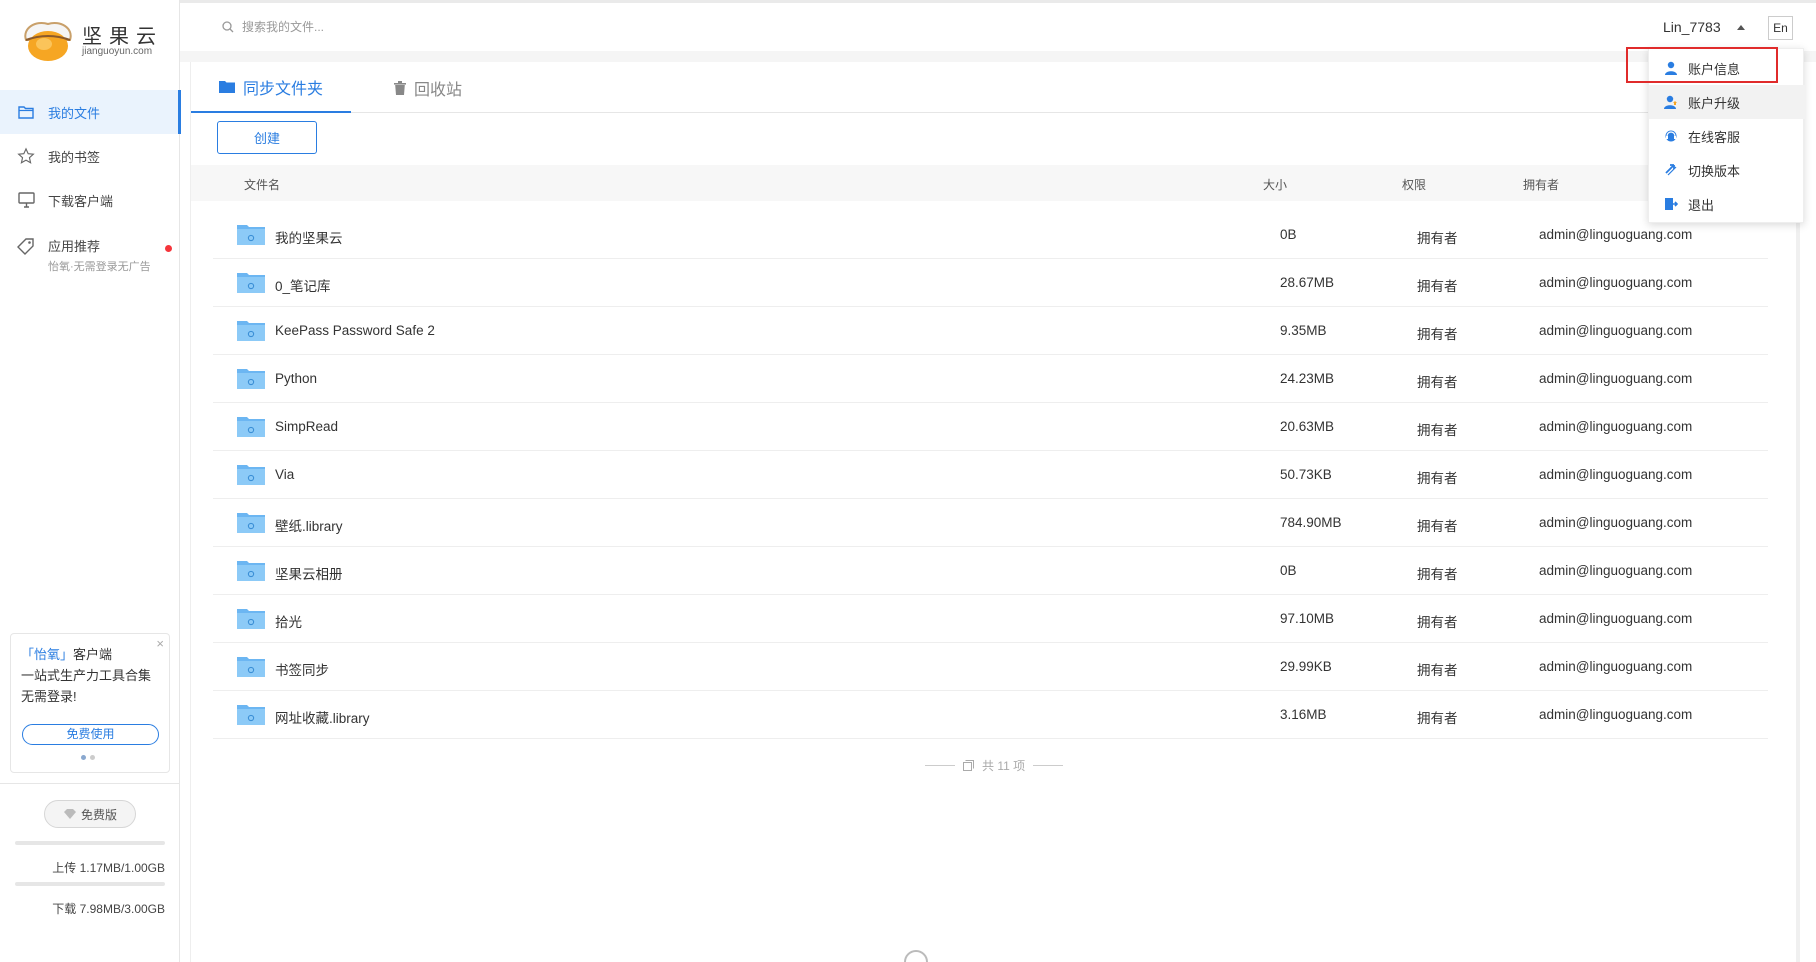  I want to click on file-name: Via, so click(284, 474).